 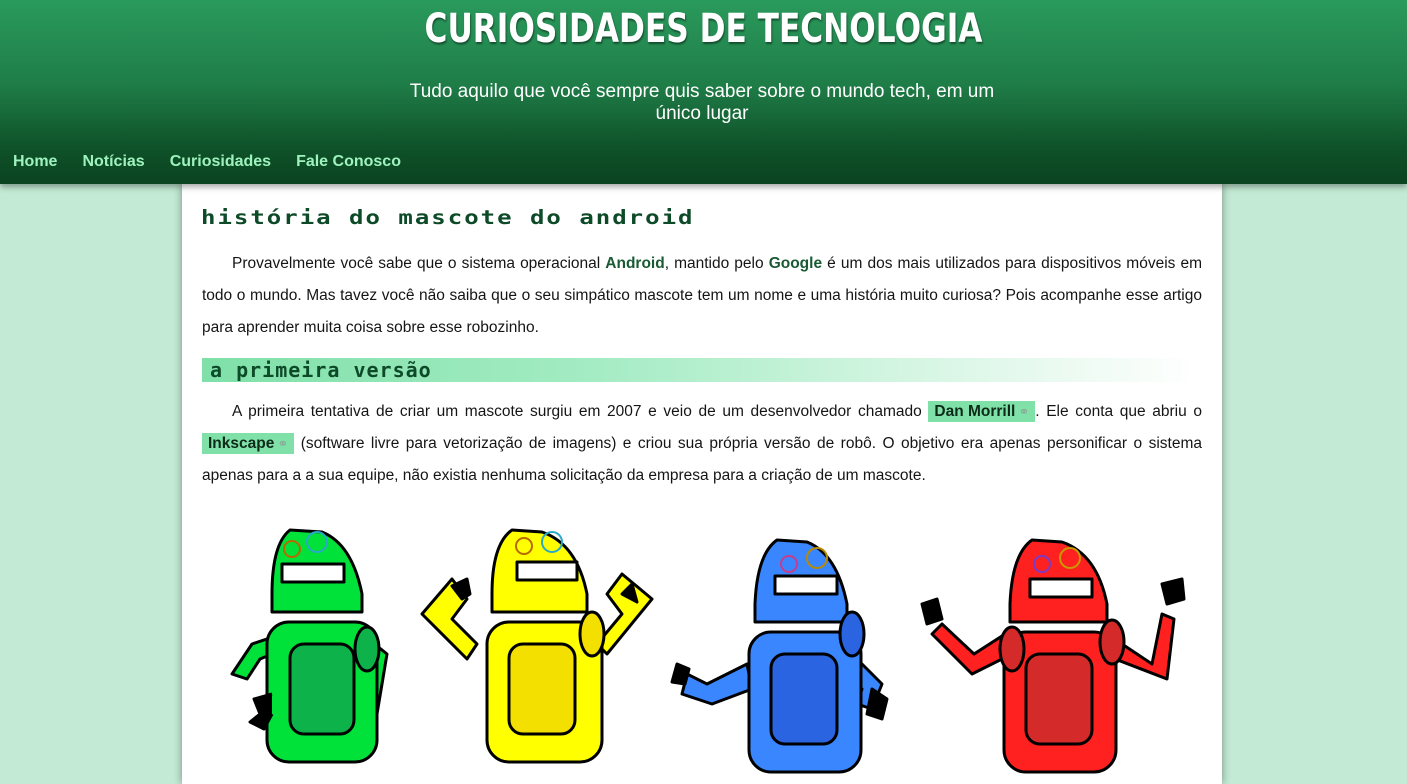 What do you see at coordinates (1053, 656) in the screenshot?
I see `robot-red` at bounding box center [1053, 656].